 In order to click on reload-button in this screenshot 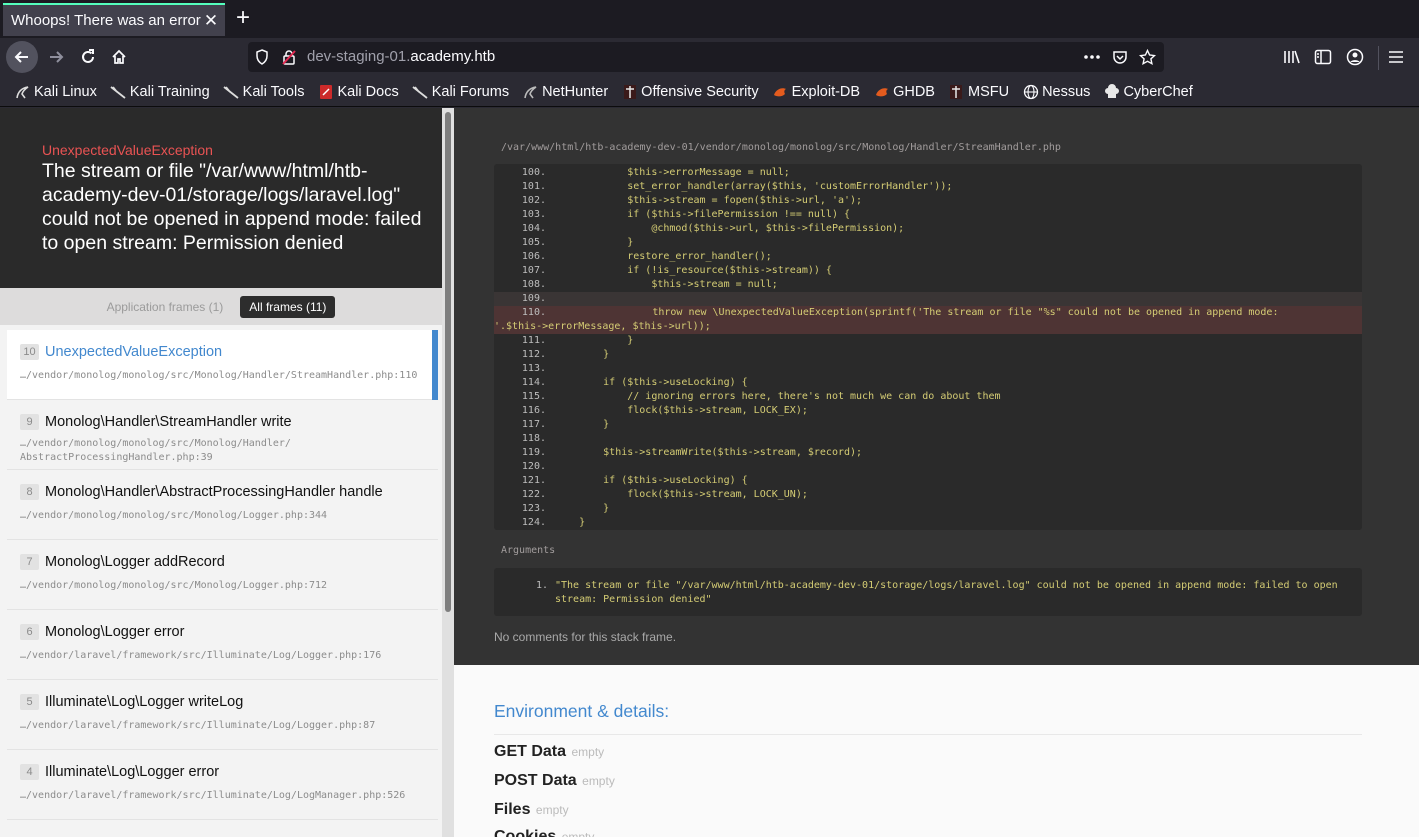, I will do `click(88, 57)`.